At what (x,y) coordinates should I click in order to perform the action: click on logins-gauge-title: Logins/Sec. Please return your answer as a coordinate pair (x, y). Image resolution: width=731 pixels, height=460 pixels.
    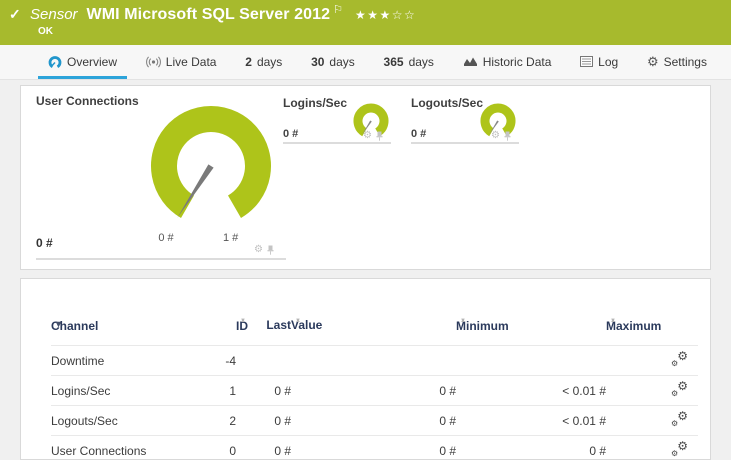
    Looking at the image, I should click on (315, 103).